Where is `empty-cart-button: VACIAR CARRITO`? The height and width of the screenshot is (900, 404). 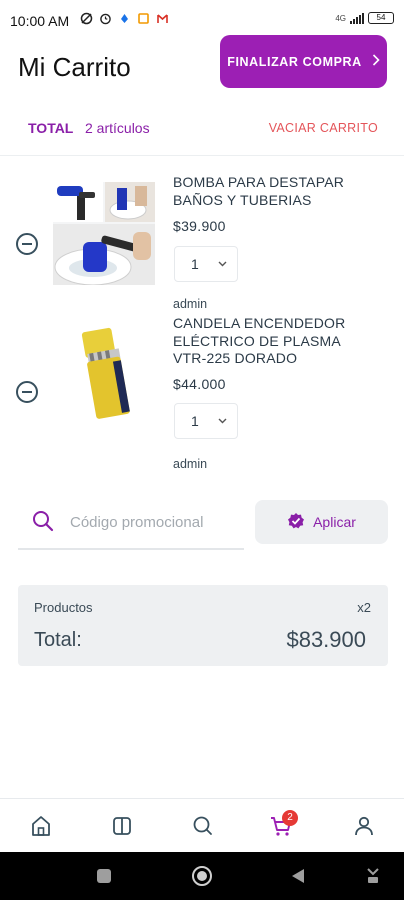
empty-cart-button: VACIAR CARRITO is located at coordinates (323, 128).